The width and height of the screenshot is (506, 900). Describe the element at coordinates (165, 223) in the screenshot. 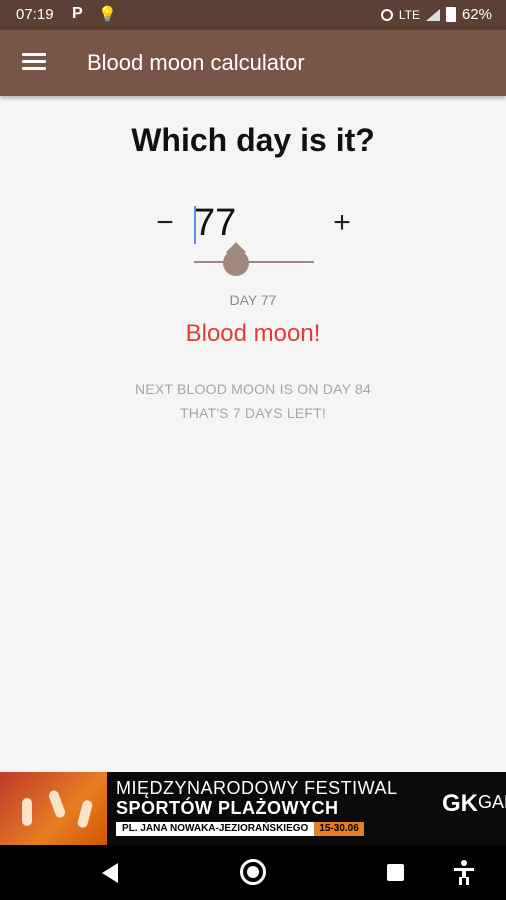

I see `decrement-button: −` at that location.